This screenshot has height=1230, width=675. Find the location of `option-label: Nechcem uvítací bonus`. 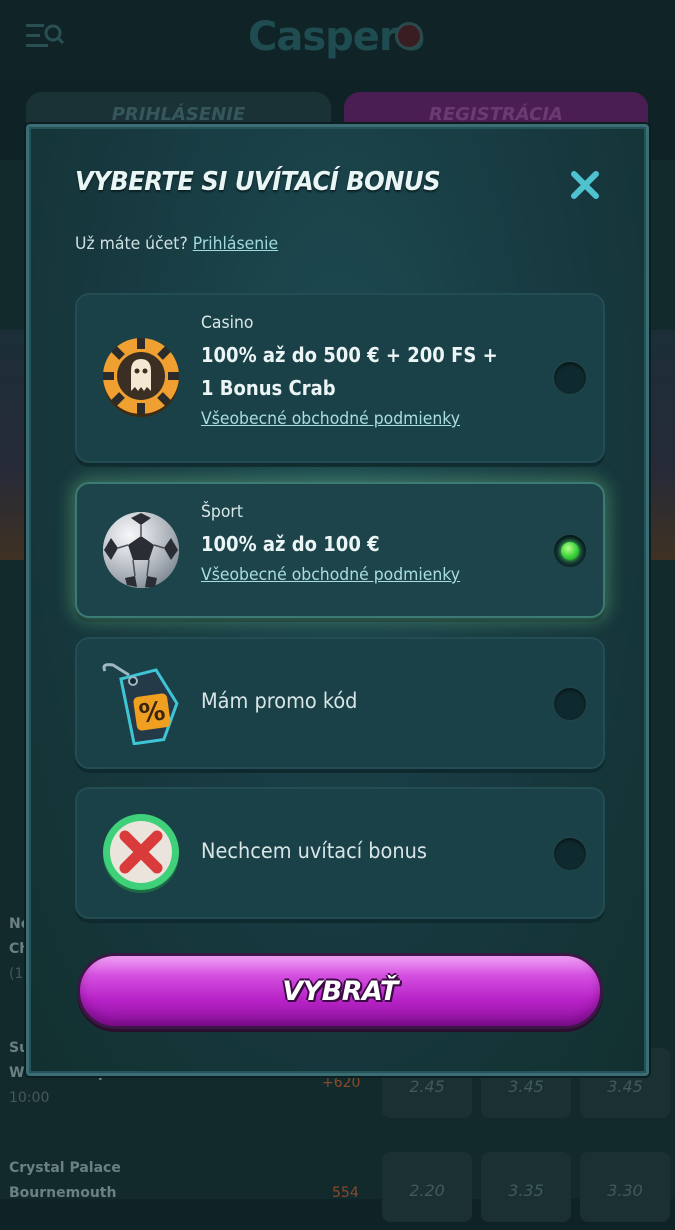

option-label: Nechcem uvítací bonus is located at coordinates (314, 851).